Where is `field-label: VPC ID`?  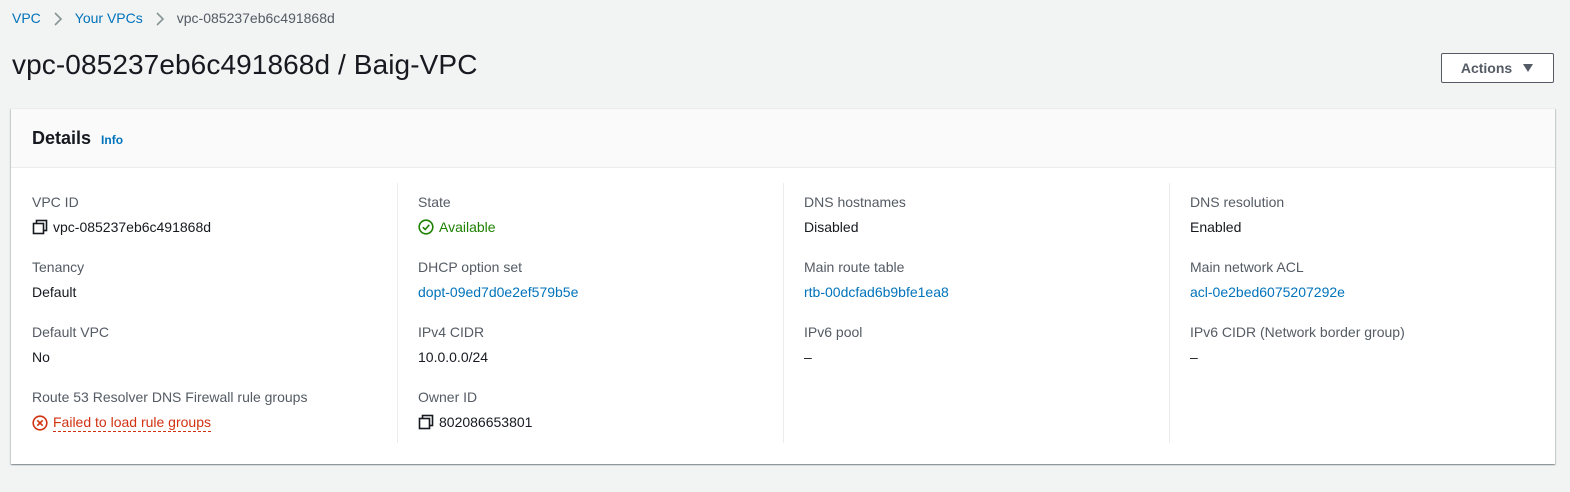 field-label: VPC ID is located at coordinates (55, 202).